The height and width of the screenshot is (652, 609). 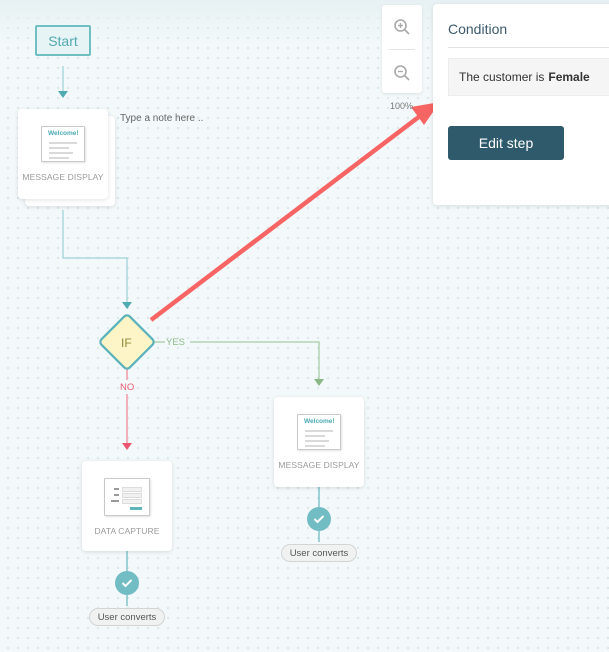 I want to click on zoom-divider, so click(x=402, y=49).